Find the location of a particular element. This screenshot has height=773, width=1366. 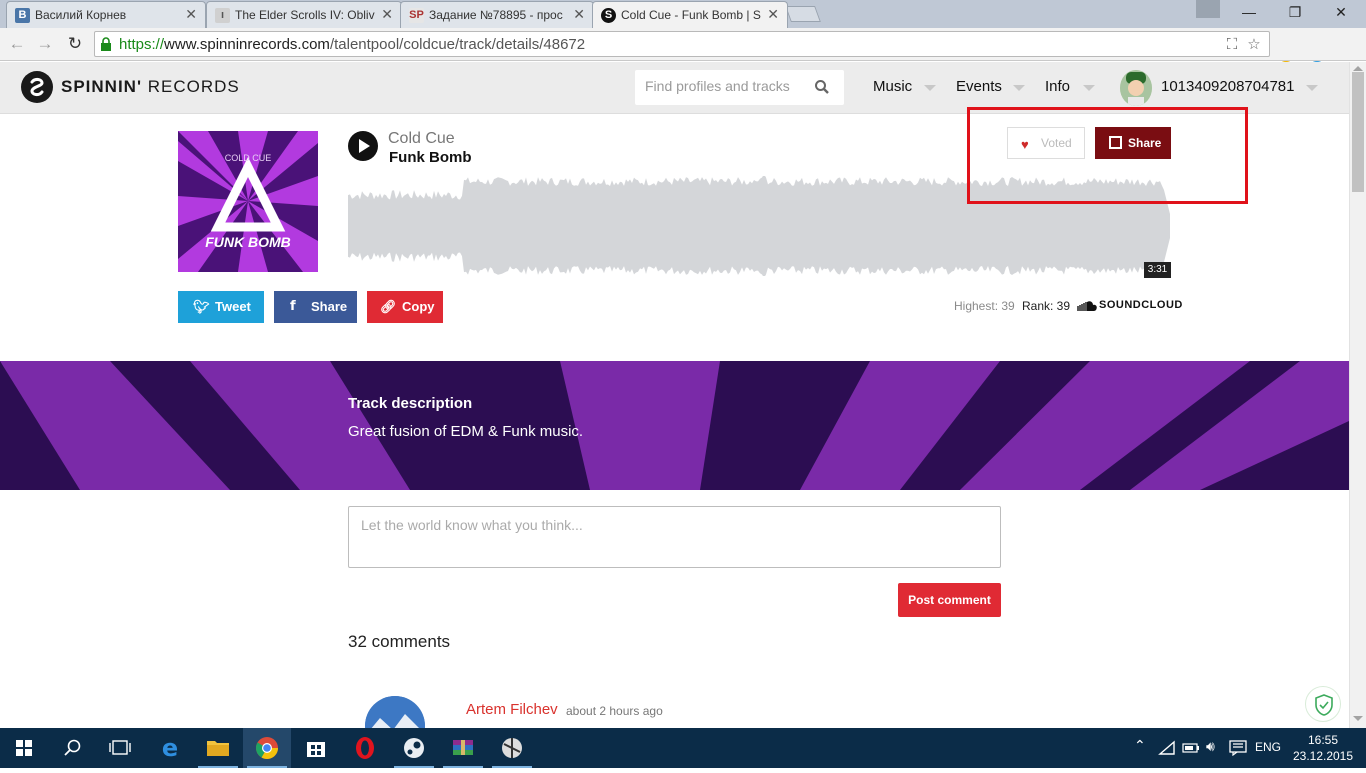

scrollbar-thumb is located at coordinates (1358, 132).